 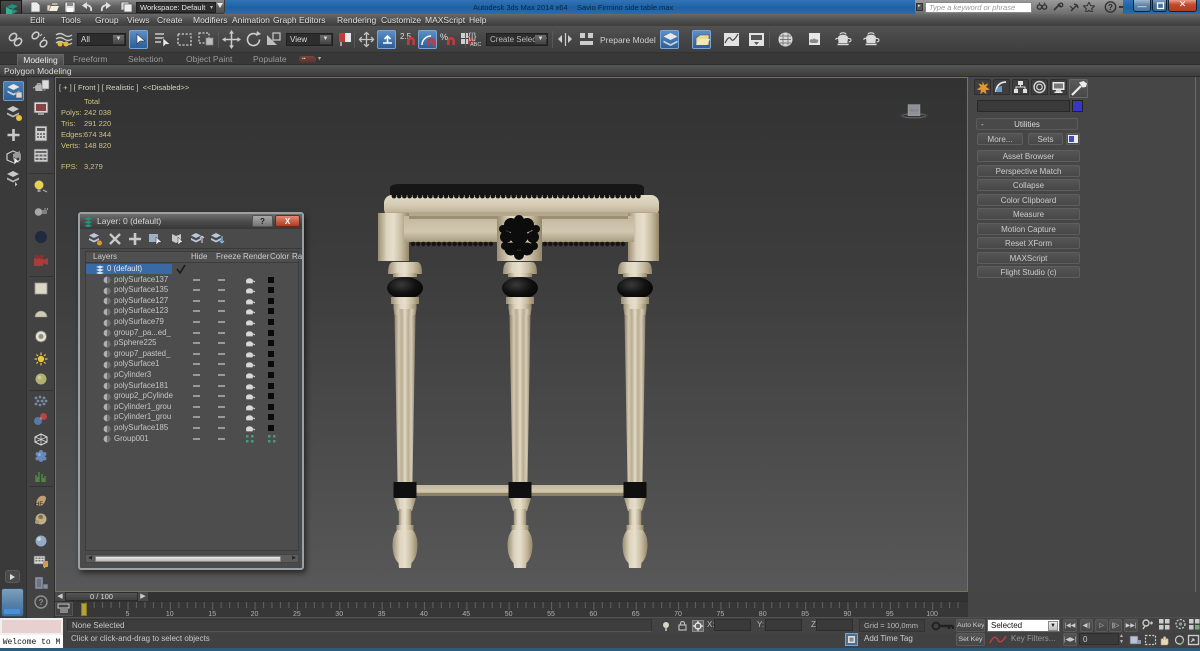 I want to click on svg-text: HF, so click(x=39, y=505).